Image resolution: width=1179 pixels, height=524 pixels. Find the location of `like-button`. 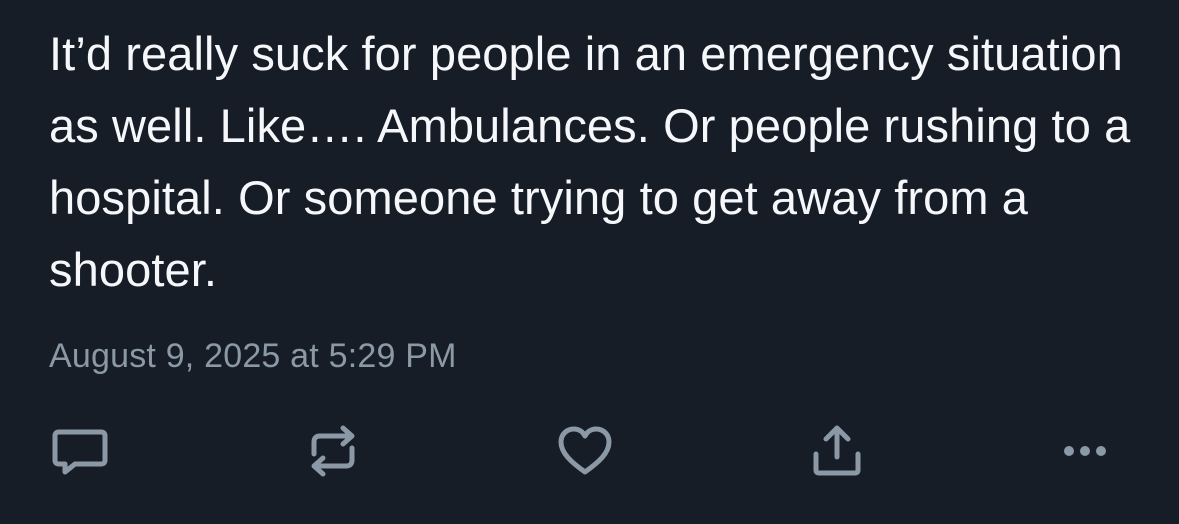

like-button is located at coordinates (585, 451).